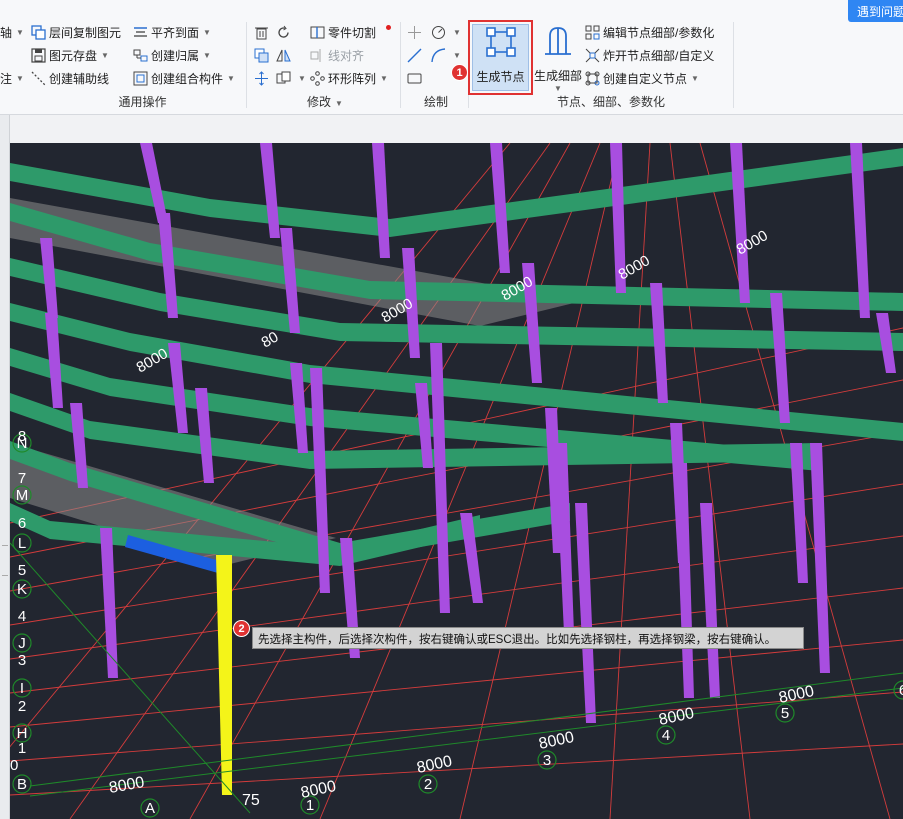 The width and height of the screenshot is (903, 819). What do you see at coordinates (22, 660) in the screenshot?
I see `axis-left-number-label: 3` at bounding box center [22, 660].